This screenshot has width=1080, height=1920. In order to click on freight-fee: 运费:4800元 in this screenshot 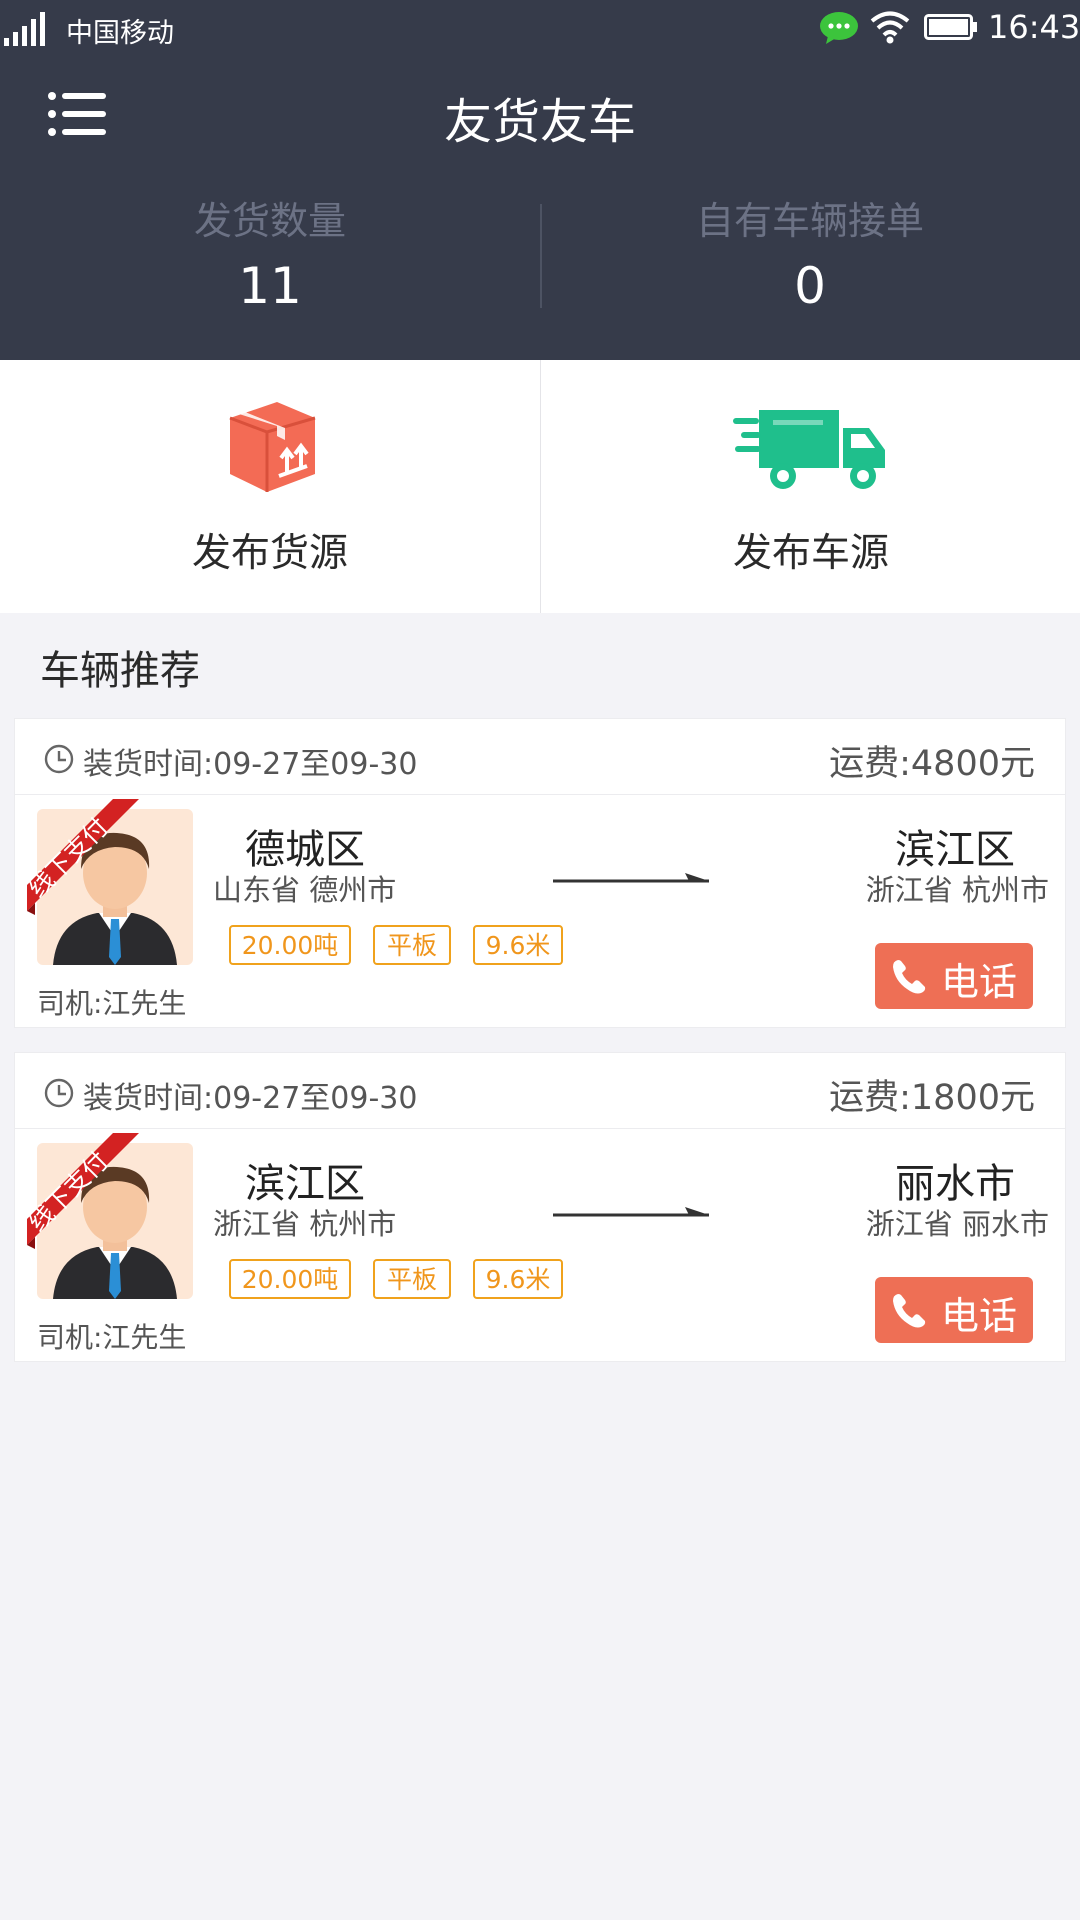, I will do `click(932, 764)`.